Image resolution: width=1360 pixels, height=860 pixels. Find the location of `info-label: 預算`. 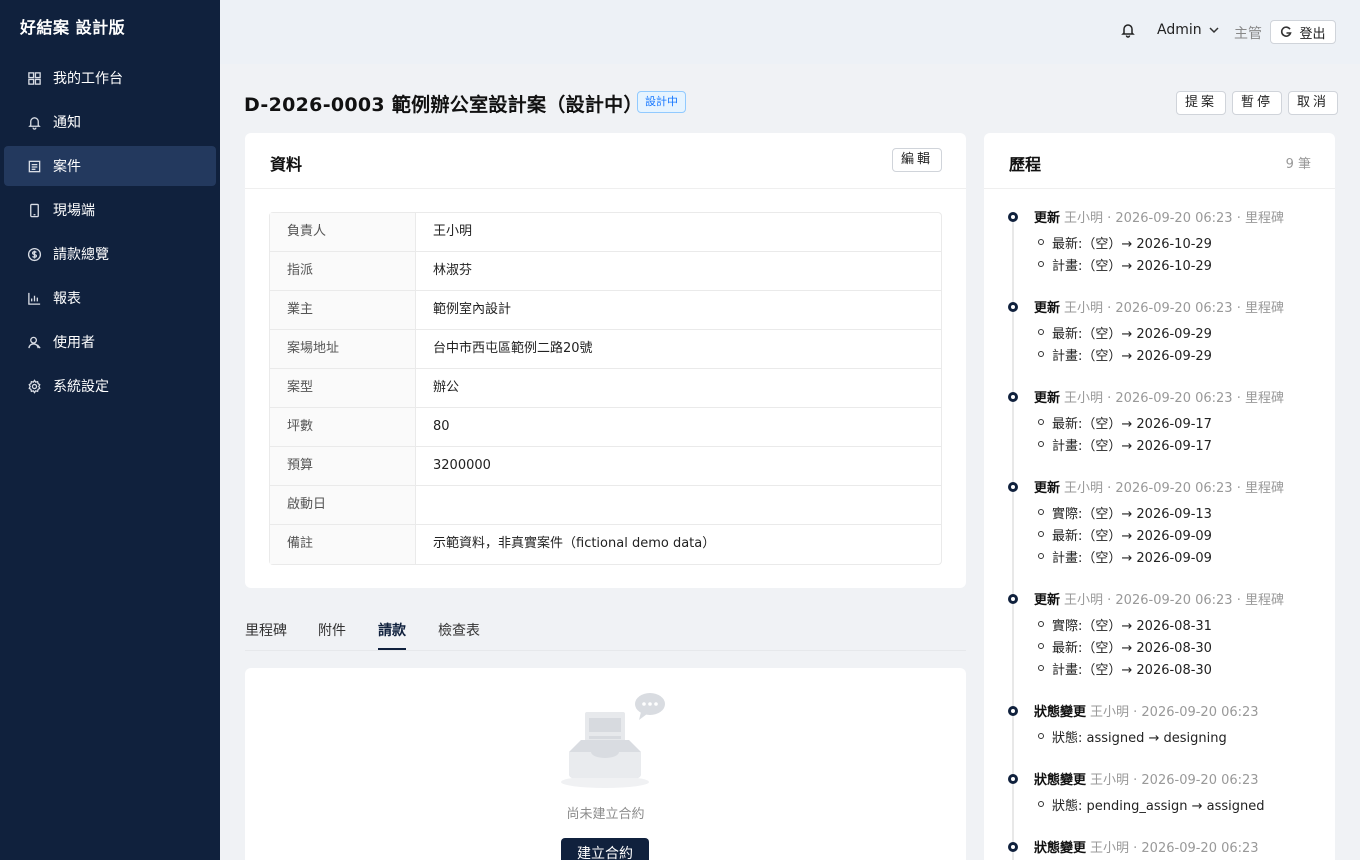

info-label: 預算 is located at coordinates (343, 466).